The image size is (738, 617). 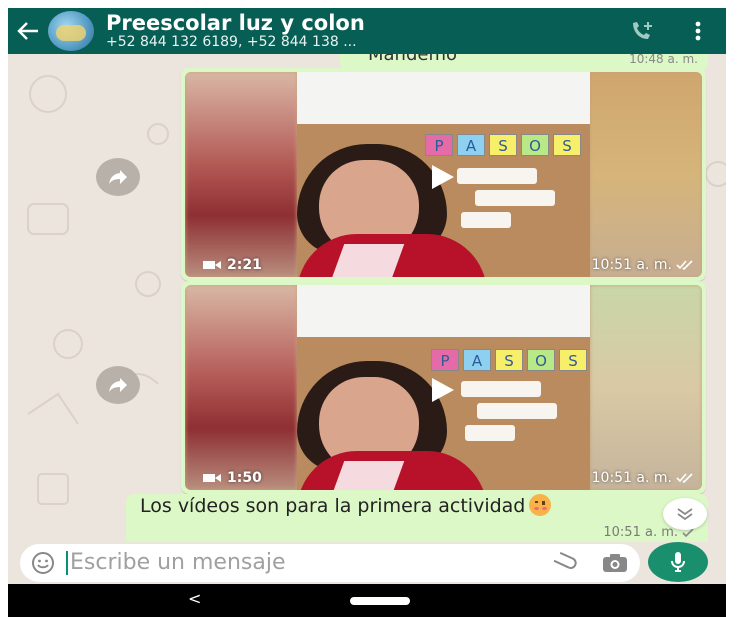 I want to click on message-composer: Escribe un mensaje, so click(x=367, y=563).